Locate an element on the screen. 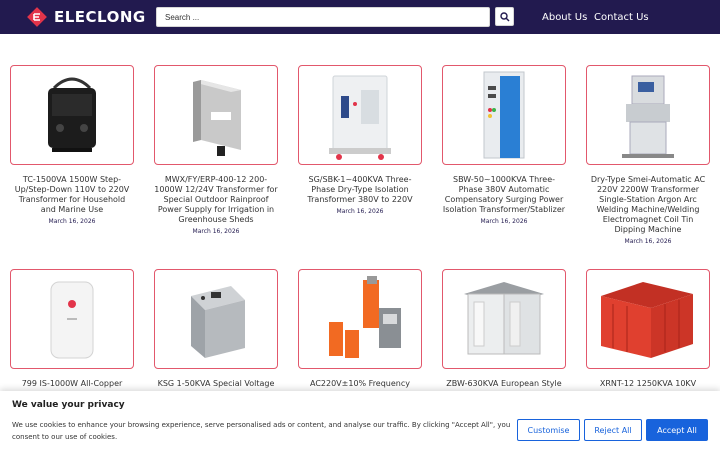  brand-logo: ELECLONG is located at coordinates (86, 17).